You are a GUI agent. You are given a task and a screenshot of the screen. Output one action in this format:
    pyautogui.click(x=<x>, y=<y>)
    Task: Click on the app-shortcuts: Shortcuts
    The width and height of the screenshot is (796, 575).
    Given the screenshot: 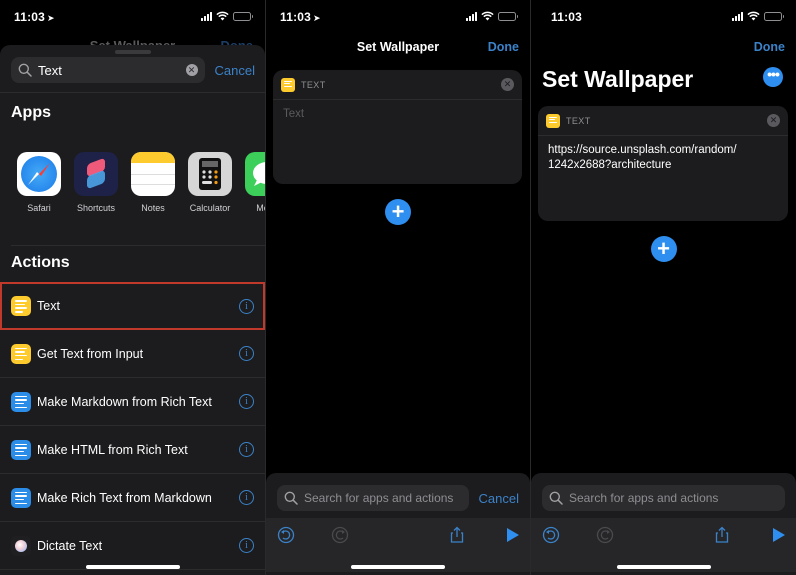 What is the action you would take?
    pyautogui.click(x=96, y=182)
    